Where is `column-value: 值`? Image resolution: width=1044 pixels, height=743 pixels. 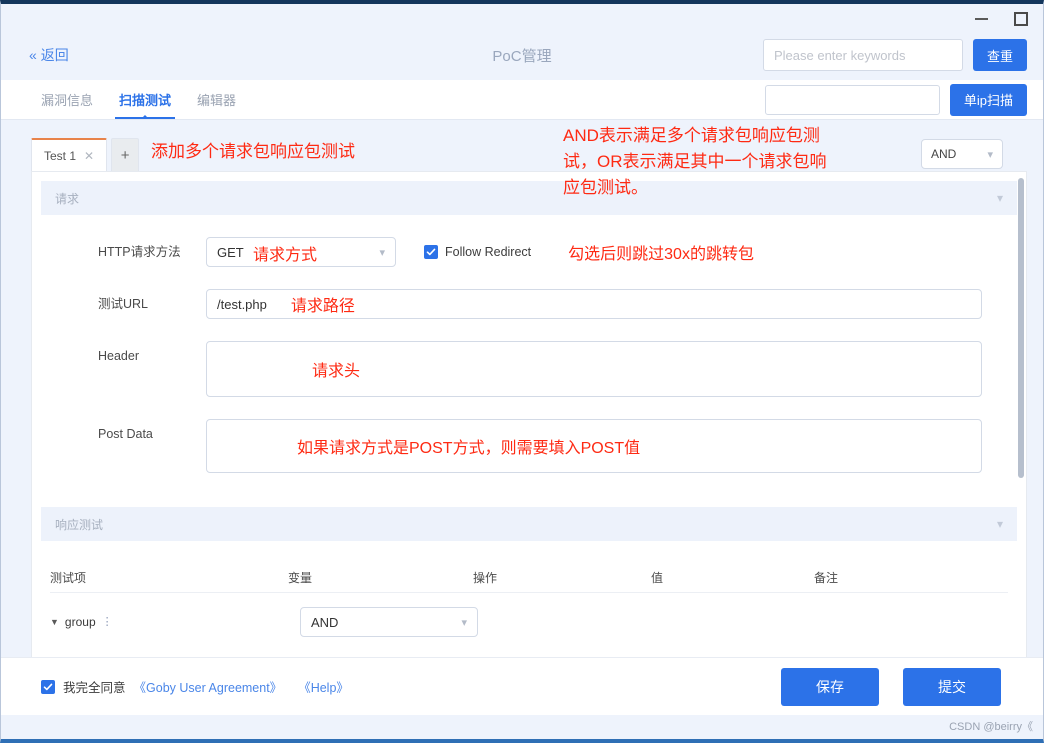 column-value: 值 is located at coordinates (657, 578).